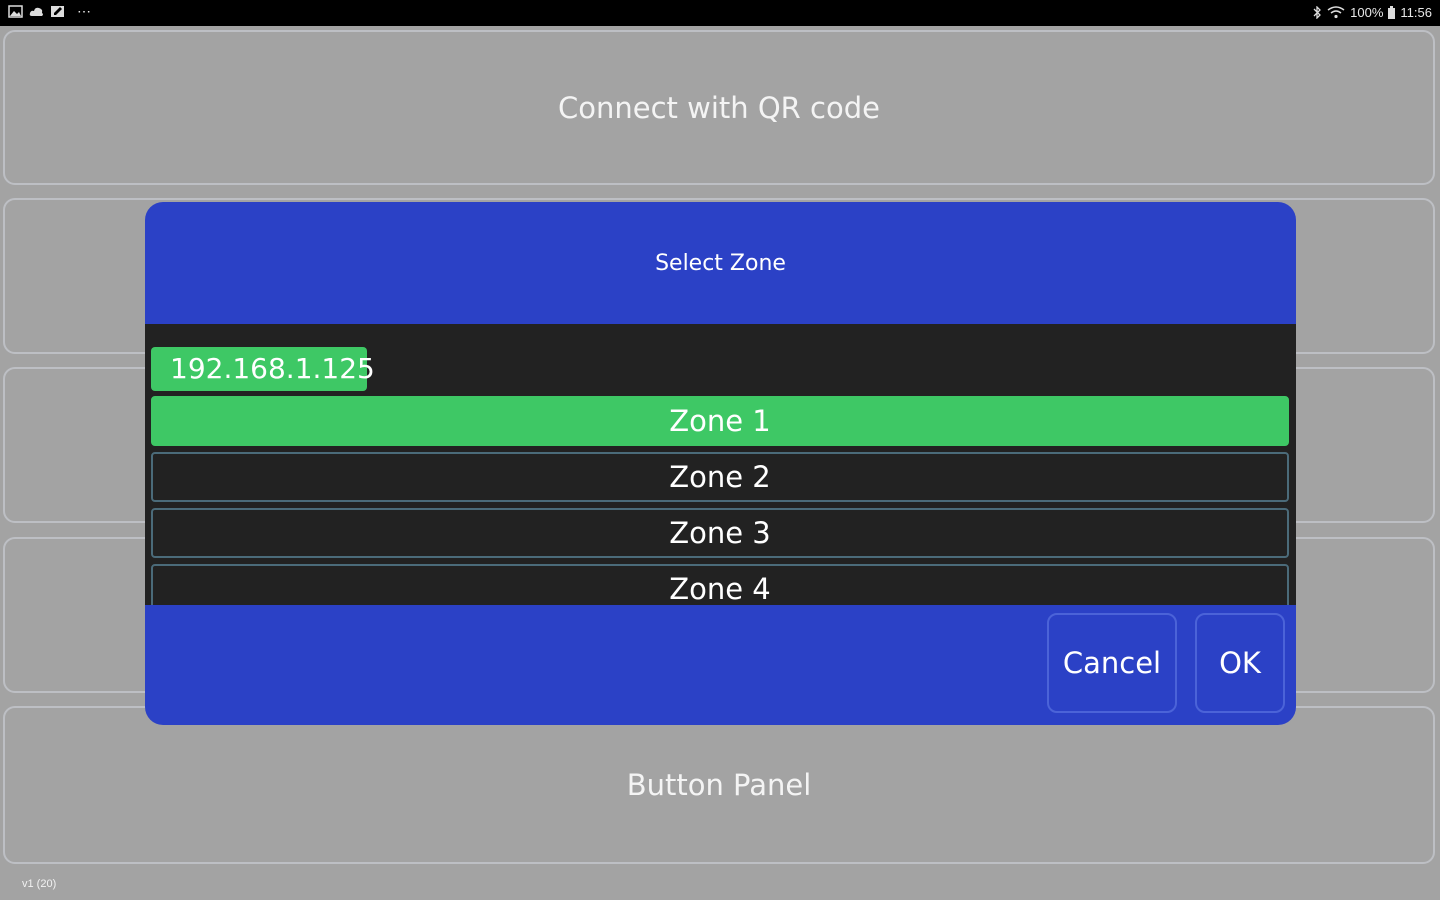 Image resolution: width=1440 pixels, height=900 pixels. Describe the element at coordinates (1240, 663) in the screenshot. I see `ok-button: OK` at that location.